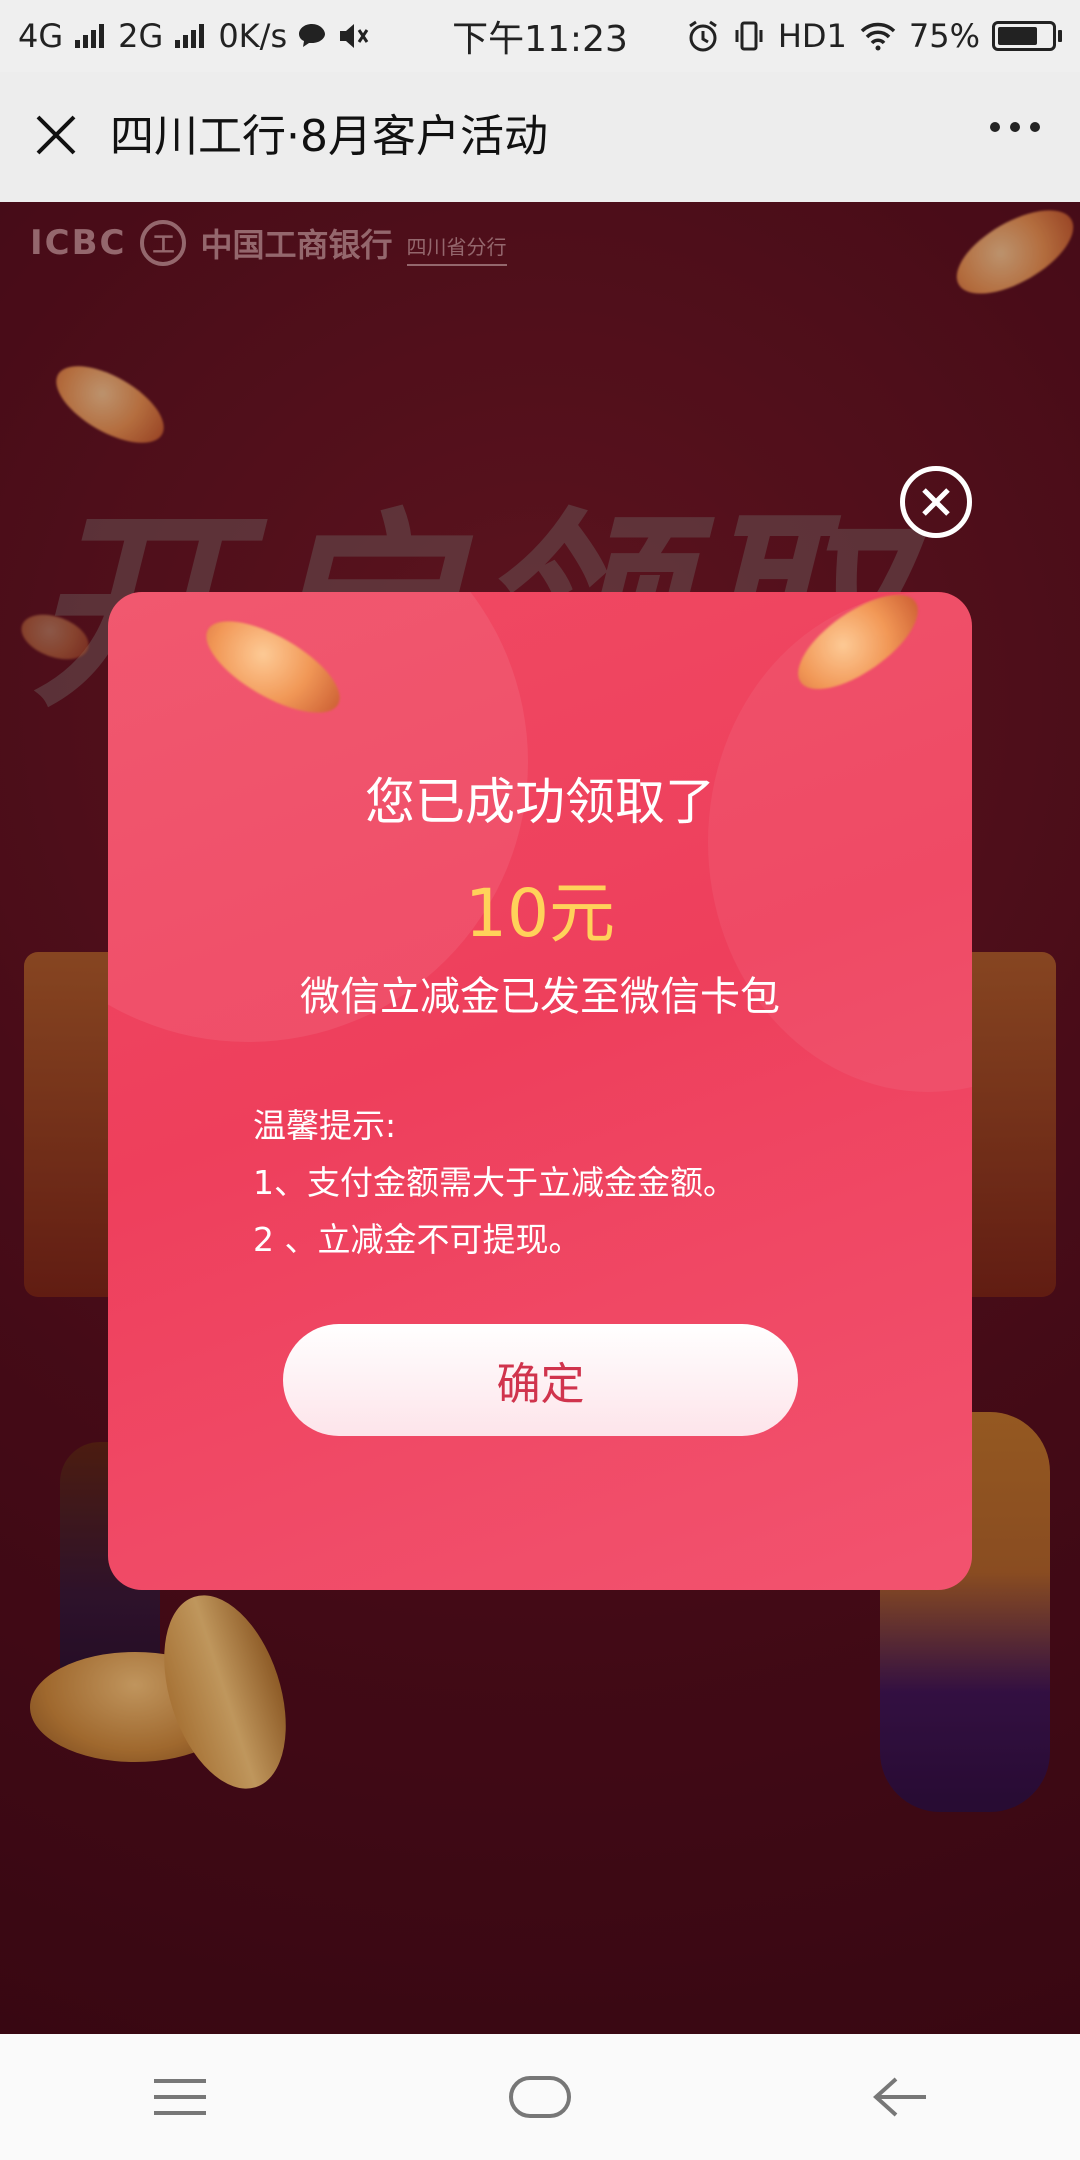 Image resolution: width=1080 pixels, height=2160 pixels. Describe the element at coordinates (253, 36) in the screenshot. I see `network-speed: 0K/s` at that location.